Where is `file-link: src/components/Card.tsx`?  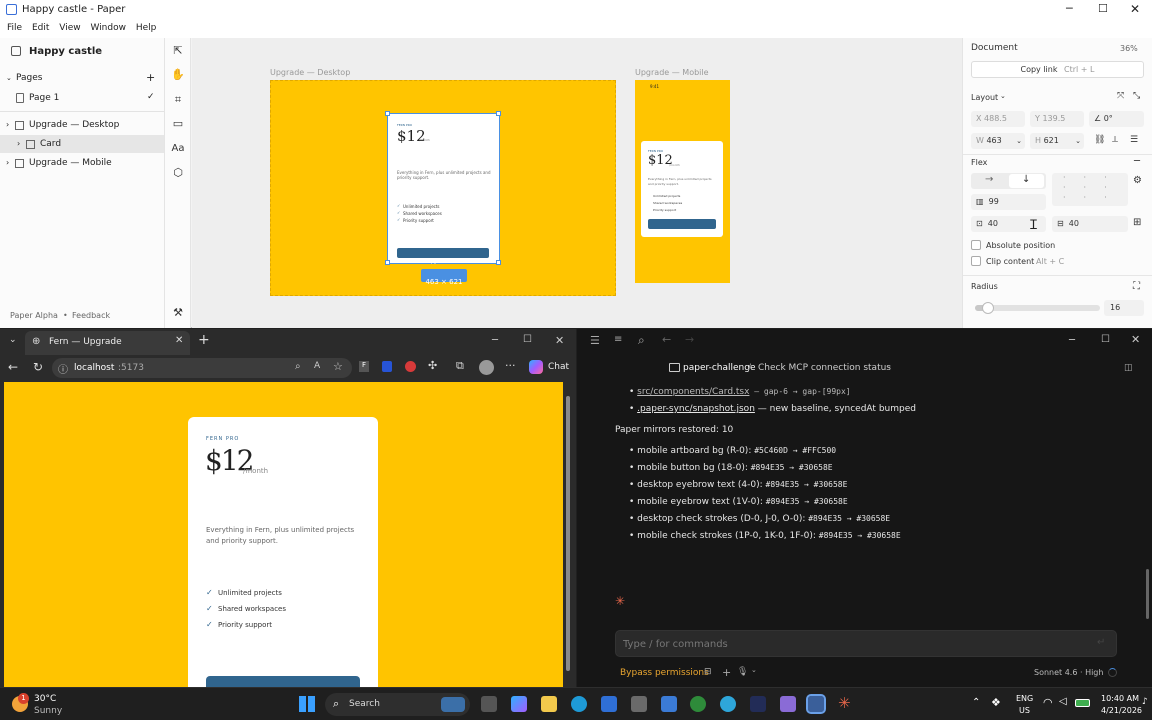
file-link: src/components/Card.tsx is located at coordinates (693, 392).